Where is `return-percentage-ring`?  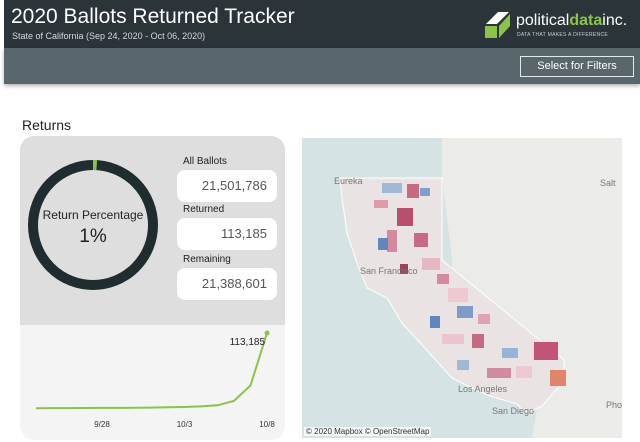 return-percentage-ring is located at coordinates (93, 225).